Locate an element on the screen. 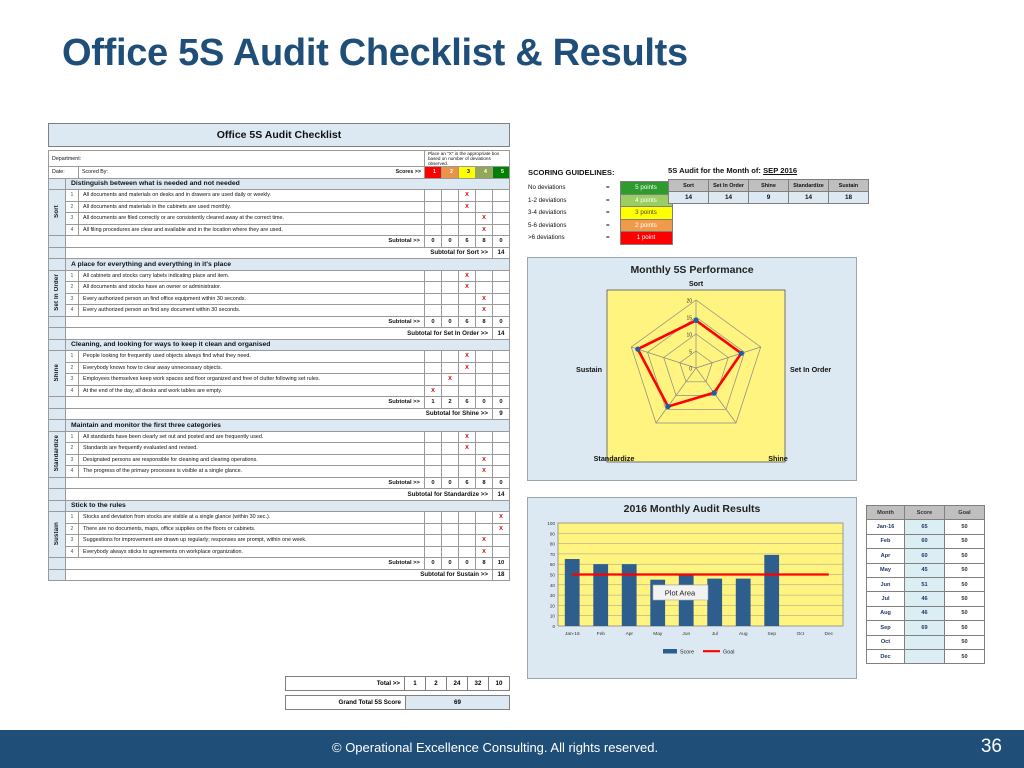  score-cell: 51 is located at coordinates (924, 584).